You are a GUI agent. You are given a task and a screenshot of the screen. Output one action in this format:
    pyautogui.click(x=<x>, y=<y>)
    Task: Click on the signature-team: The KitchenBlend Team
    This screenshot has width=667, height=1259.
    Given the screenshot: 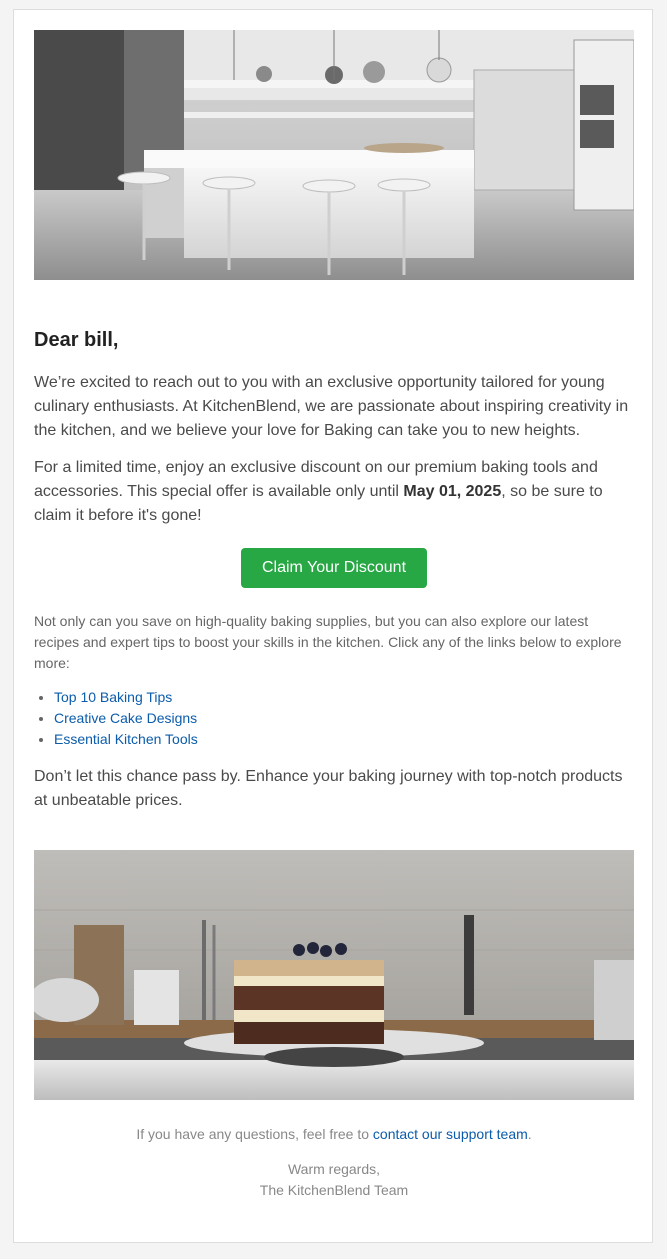 What is the action you would take?
    pyautogui.click(x=334, y=1190)
    